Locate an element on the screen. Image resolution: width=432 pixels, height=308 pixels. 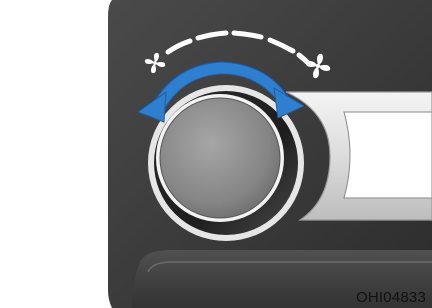
figure-reference-code: OHI04833 is located at coordinates (391, 297).